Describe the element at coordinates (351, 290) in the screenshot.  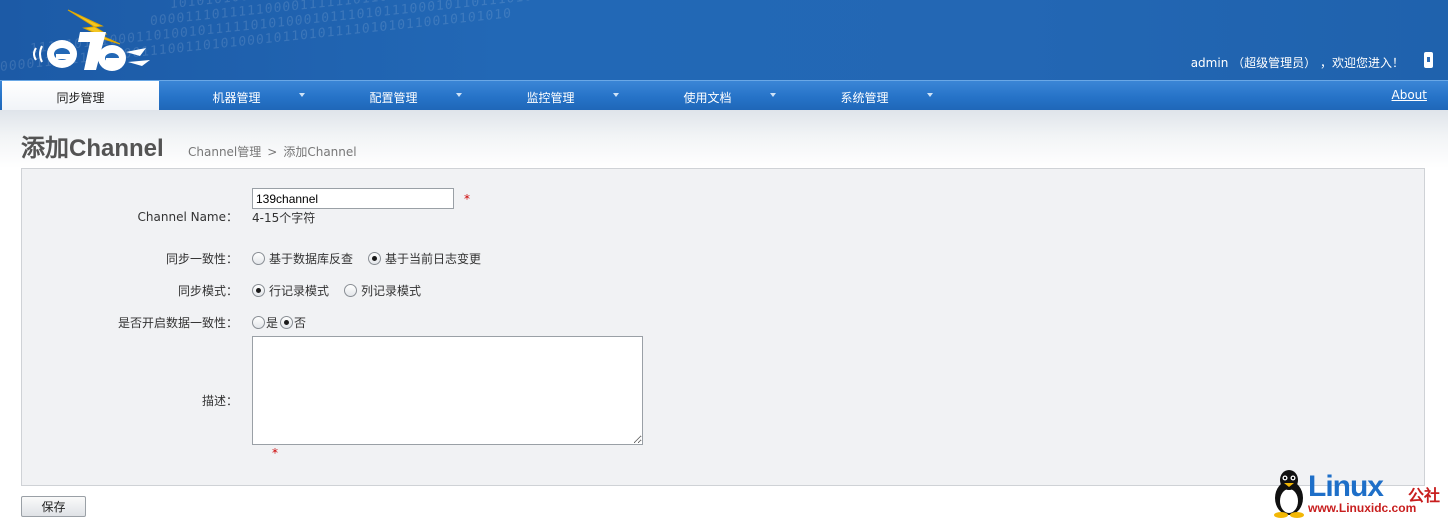
I see `radio-column-mode` at that location.